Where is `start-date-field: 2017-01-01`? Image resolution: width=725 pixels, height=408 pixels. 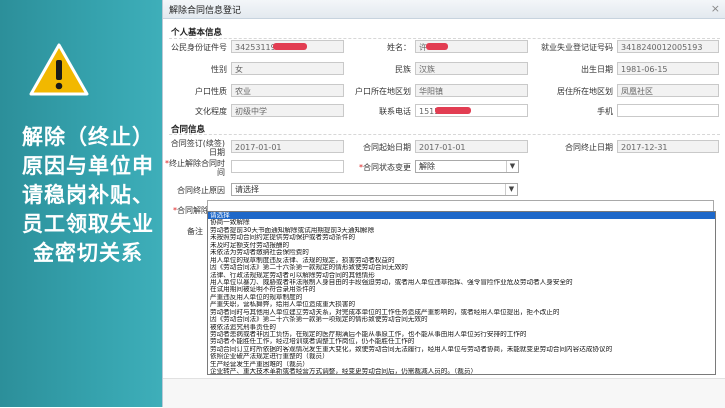
start-date-field: 2017-01-01 is located at coordinates (471, 146).